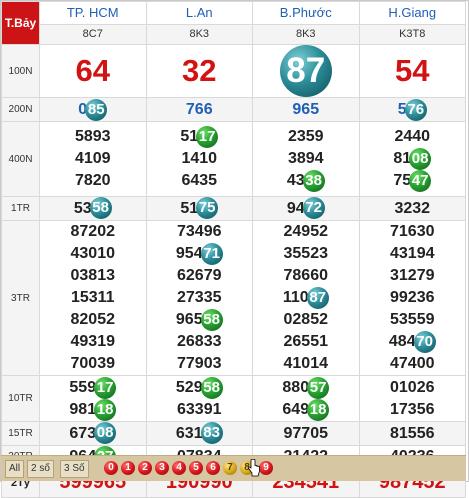  I want to click on prize-cell-200n: 965, so click(306, 109).